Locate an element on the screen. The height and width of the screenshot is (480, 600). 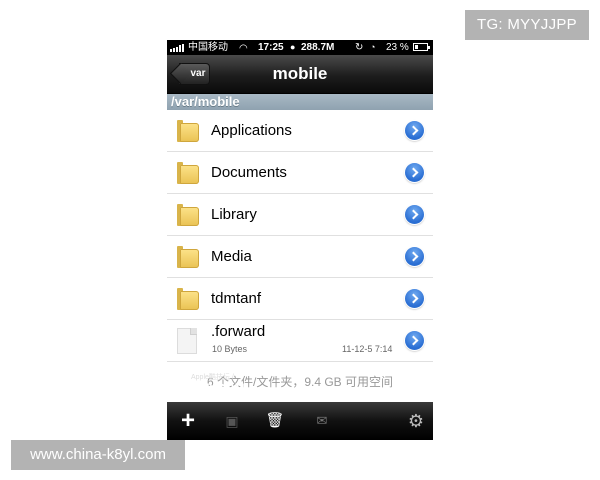
status-time: 17:25 is located at coordinates (271, 47).